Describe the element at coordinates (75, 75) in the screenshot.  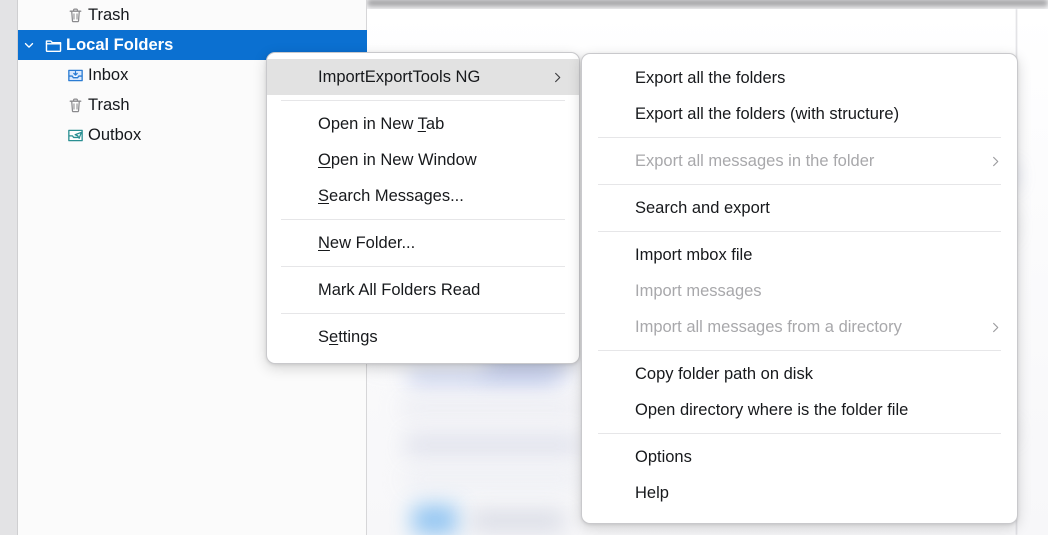
I see `inbox-icon` at that location.